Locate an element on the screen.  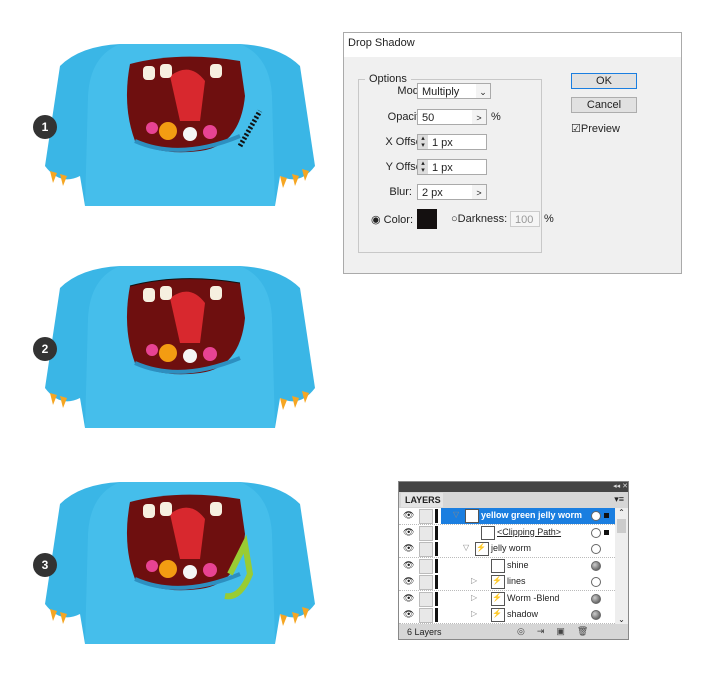
preview-label: Preview is located at coordinates (600, 129).